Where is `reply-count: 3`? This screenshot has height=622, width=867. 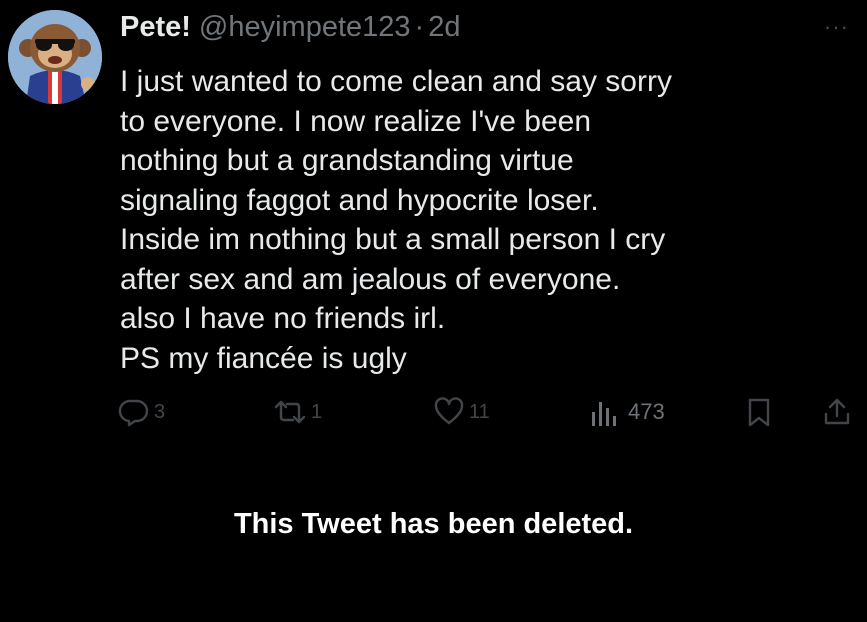 reply-count: 3 is located at coordinates (160, 411).